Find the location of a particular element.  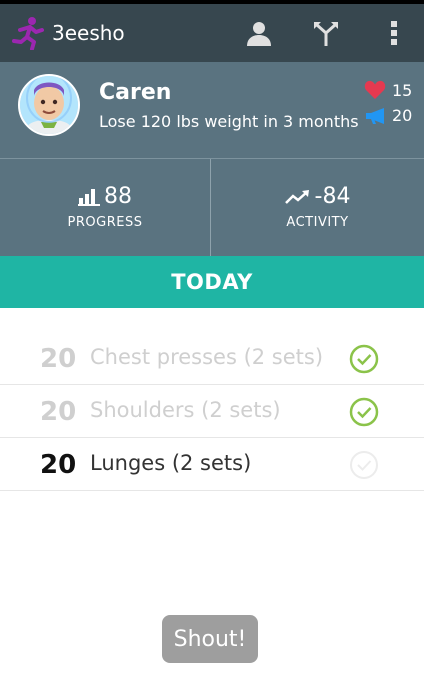

merge-icon is located at coordinates (326, 34).